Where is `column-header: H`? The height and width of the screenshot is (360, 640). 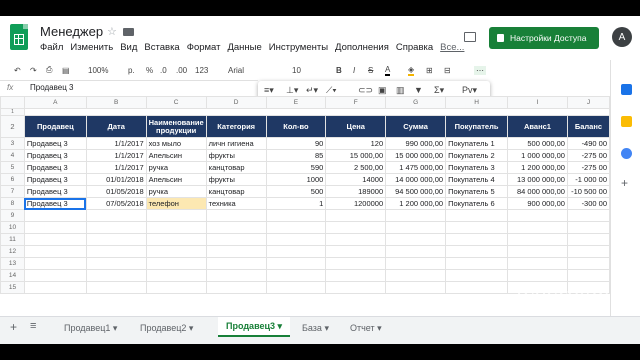
column-header: H is located at coordinates (476, 102).